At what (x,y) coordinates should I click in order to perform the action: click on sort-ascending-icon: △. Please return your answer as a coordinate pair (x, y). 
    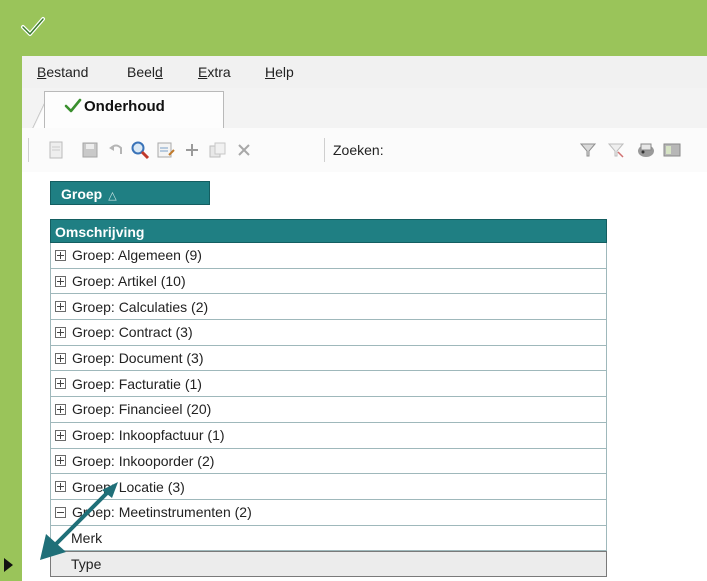
    Looking at the image, I should click on (112, 196).